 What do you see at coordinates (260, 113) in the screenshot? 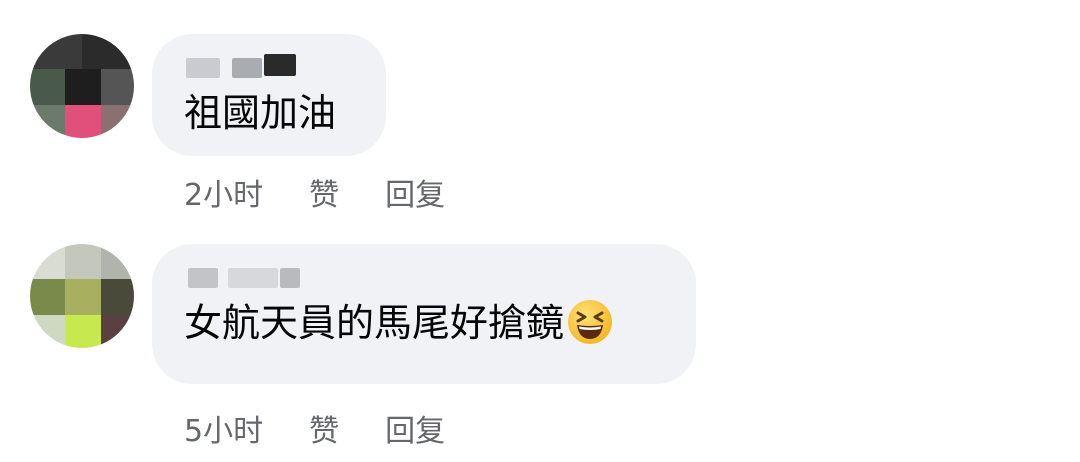
I see `comment-text: 祖國加油` at bounding box center [260, 113].